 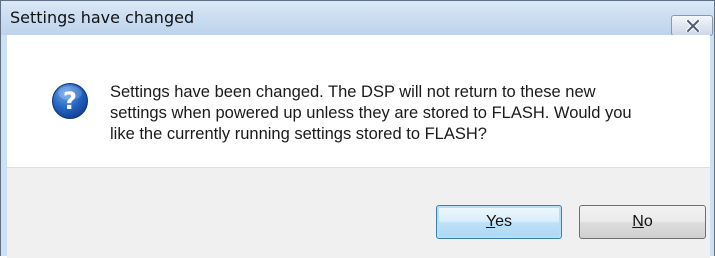 I want to click on yes-mnemonic: Y, so click(x=490, y=221).